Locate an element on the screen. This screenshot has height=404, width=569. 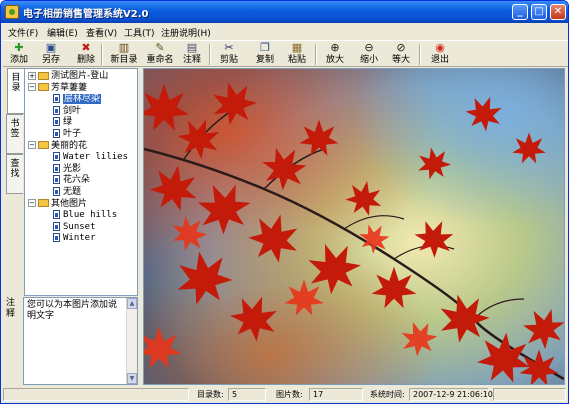
menu-register-help: 注册说明(H) is located at coordinates (186, 32).